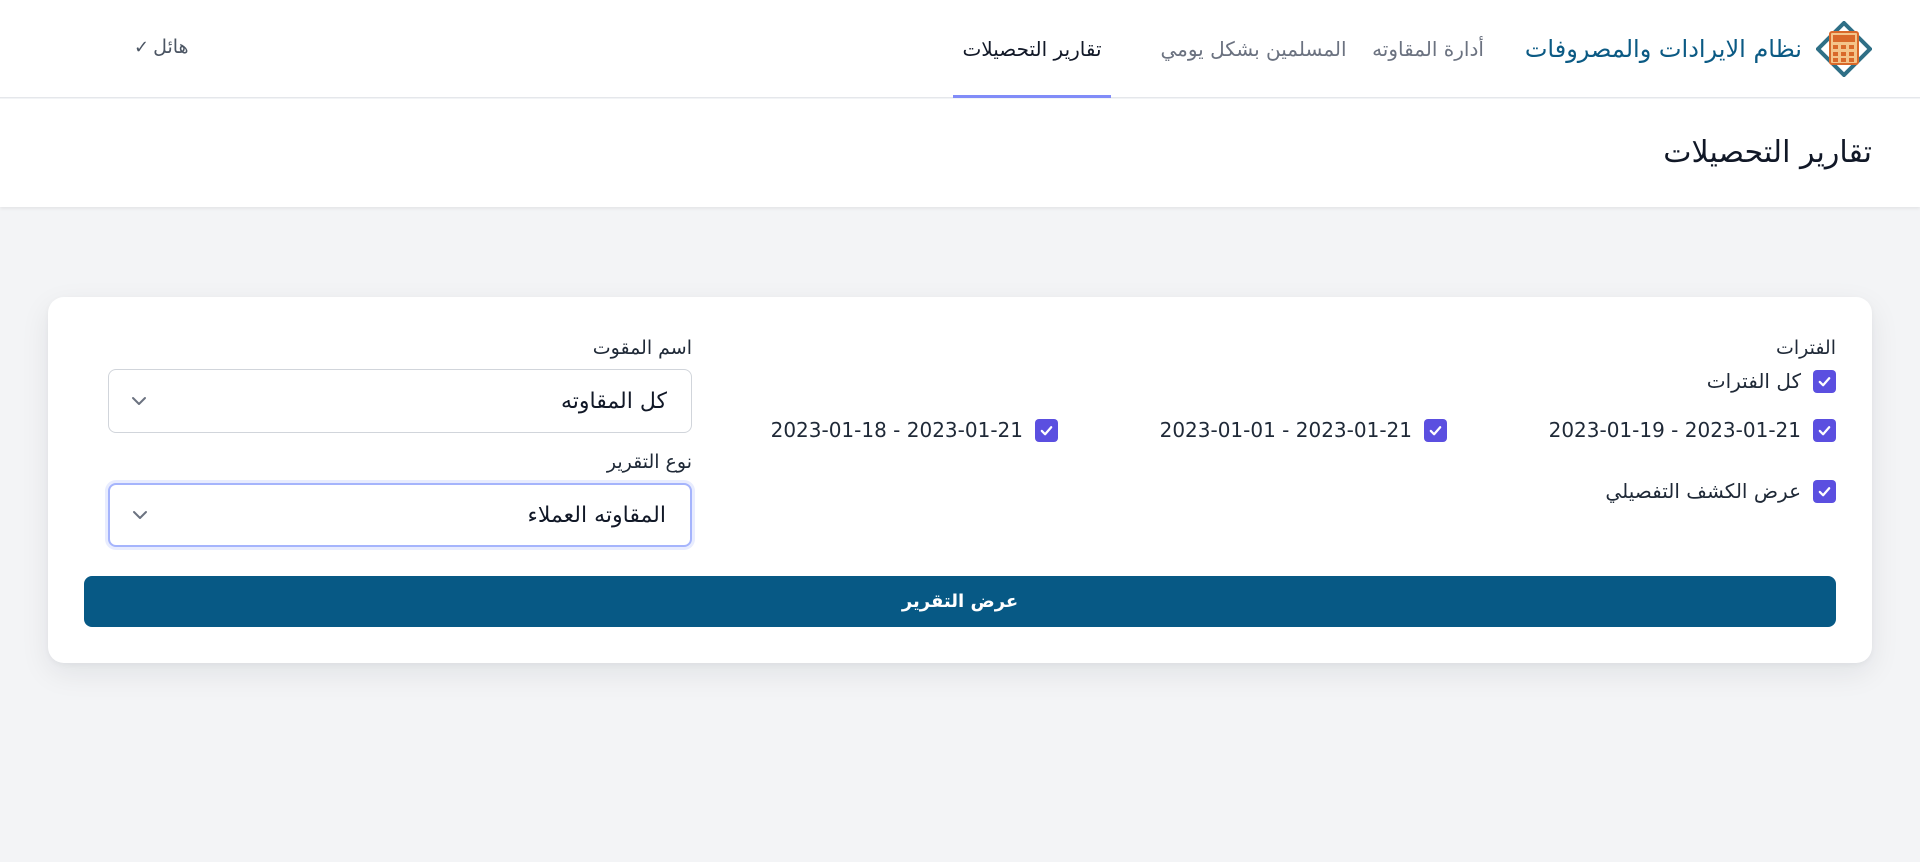 Image resolution: width=1920 pixels, height=862 pixels. What do you see at coordinates (1703, 491) in the screenshot?
I see `detailed-statement-label: عرض الكشف التفصيلي` at bounding box center [1703, 491].